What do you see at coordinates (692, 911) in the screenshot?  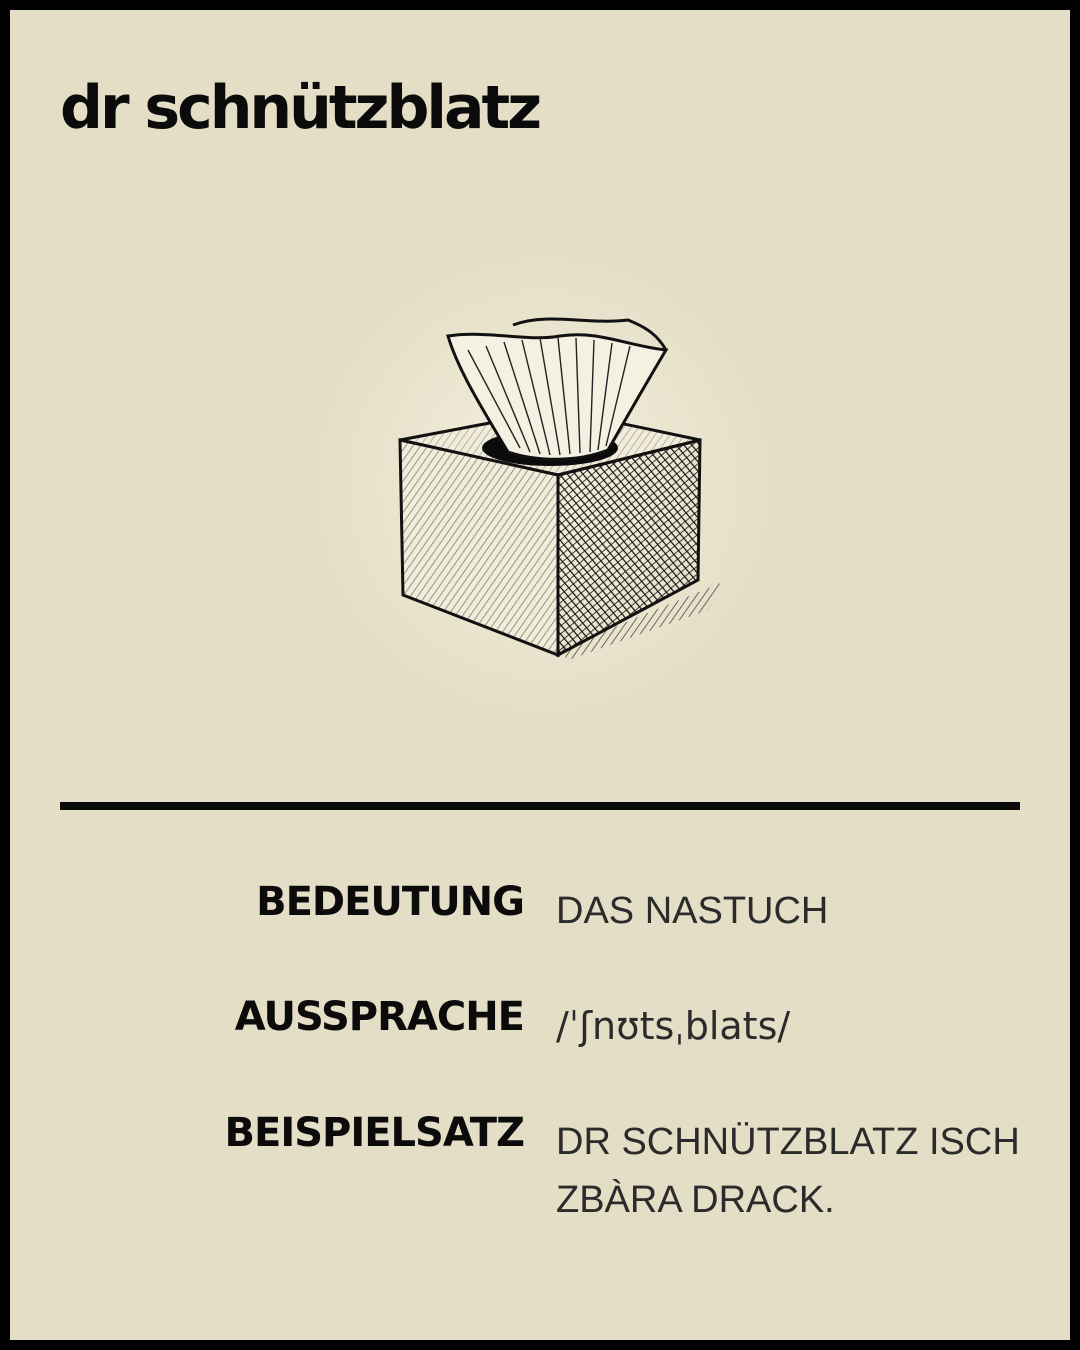 I see `meaning-value: Das Nastuch` at bounding box center [692, 911].